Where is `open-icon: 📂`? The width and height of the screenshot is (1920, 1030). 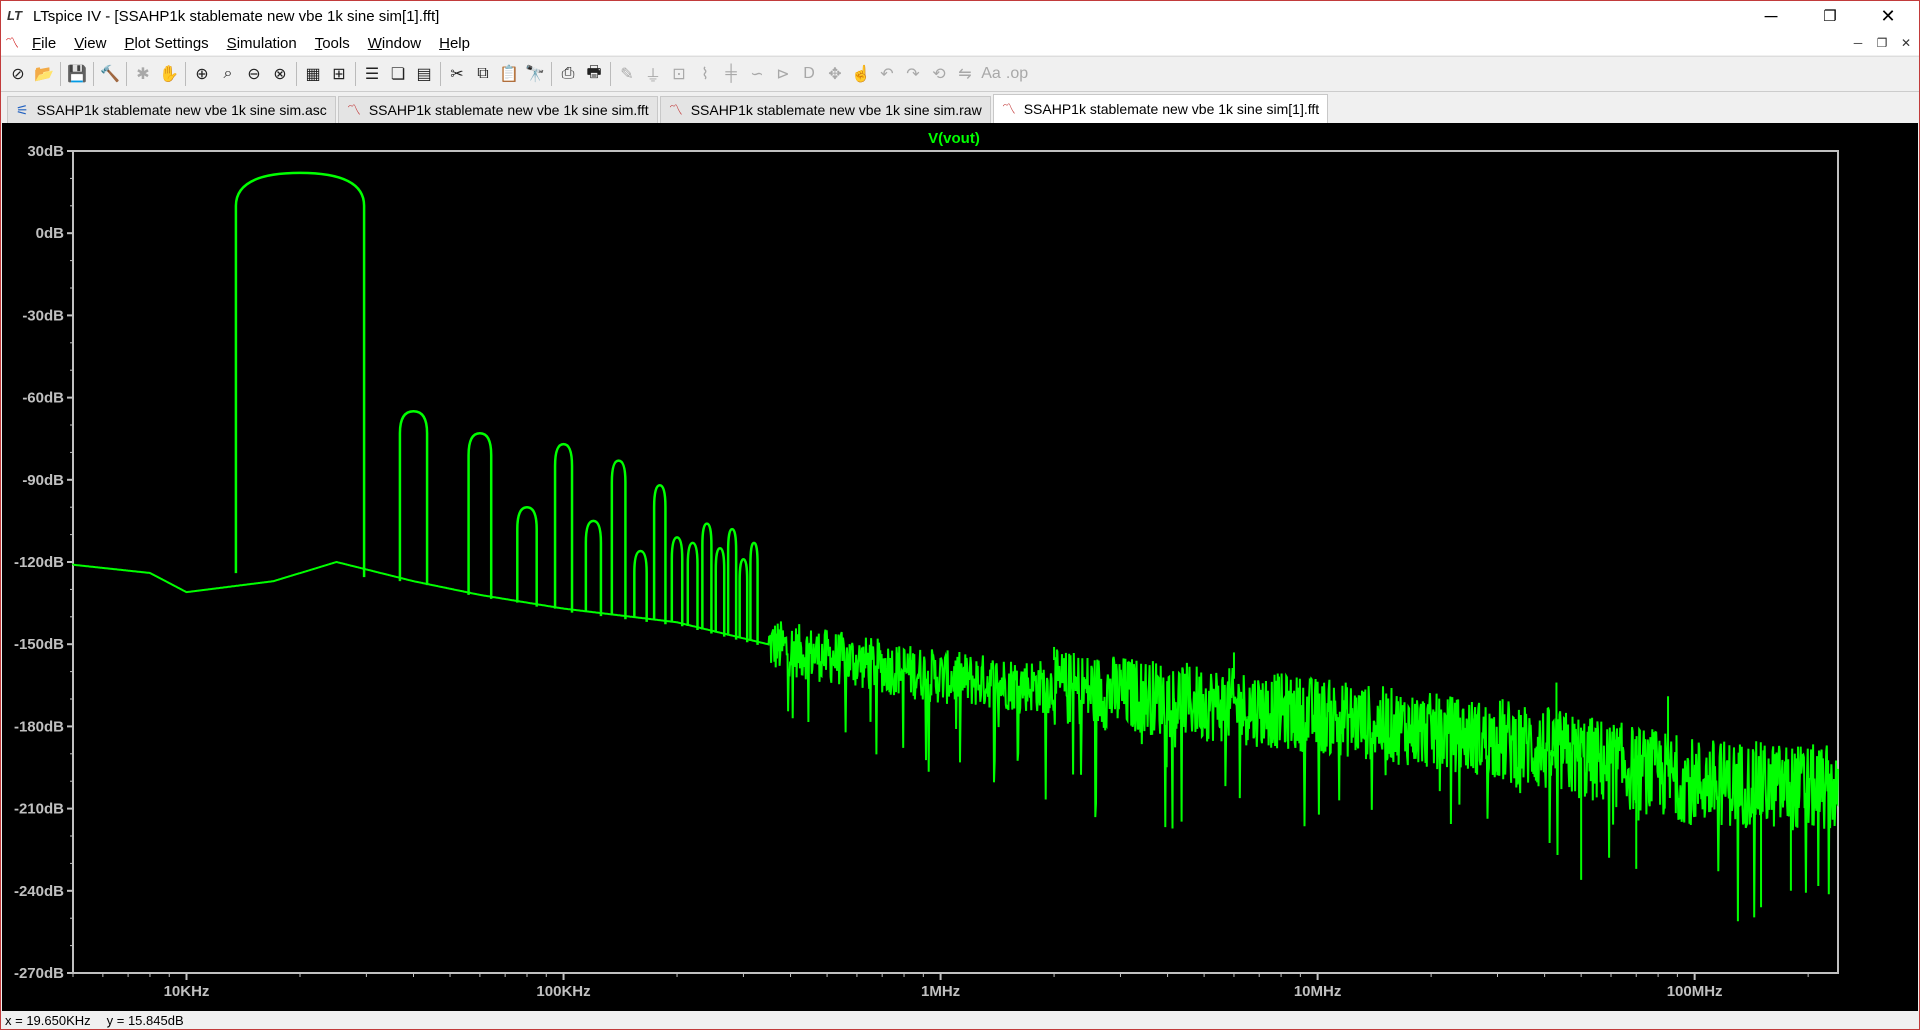
open-icon: 📂 is located at coordinates (44, 74).